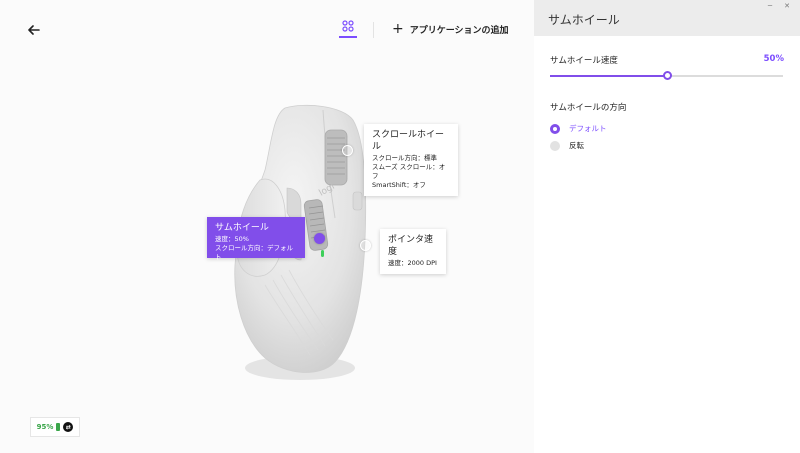 Image resolution: width=800 pixels, height=453 pixels. I want to click on smooth-scroll-text: スムーズ スクロール：オフ, so click(409, 171).